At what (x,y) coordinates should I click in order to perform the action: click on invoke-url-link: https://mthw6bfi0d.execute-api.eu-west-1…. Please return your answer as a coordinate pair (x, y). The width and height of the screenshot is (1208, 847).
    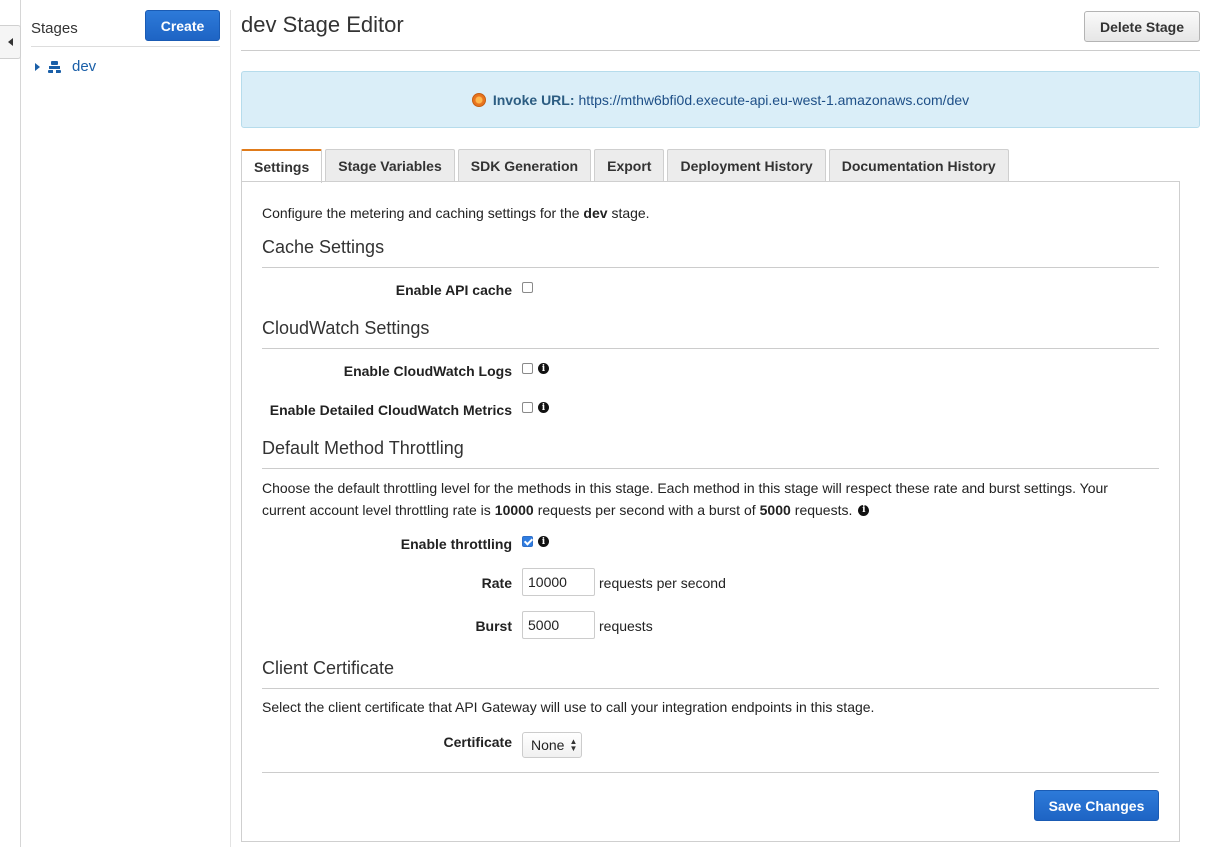
    Looking at the image, I should click on (774, 100).